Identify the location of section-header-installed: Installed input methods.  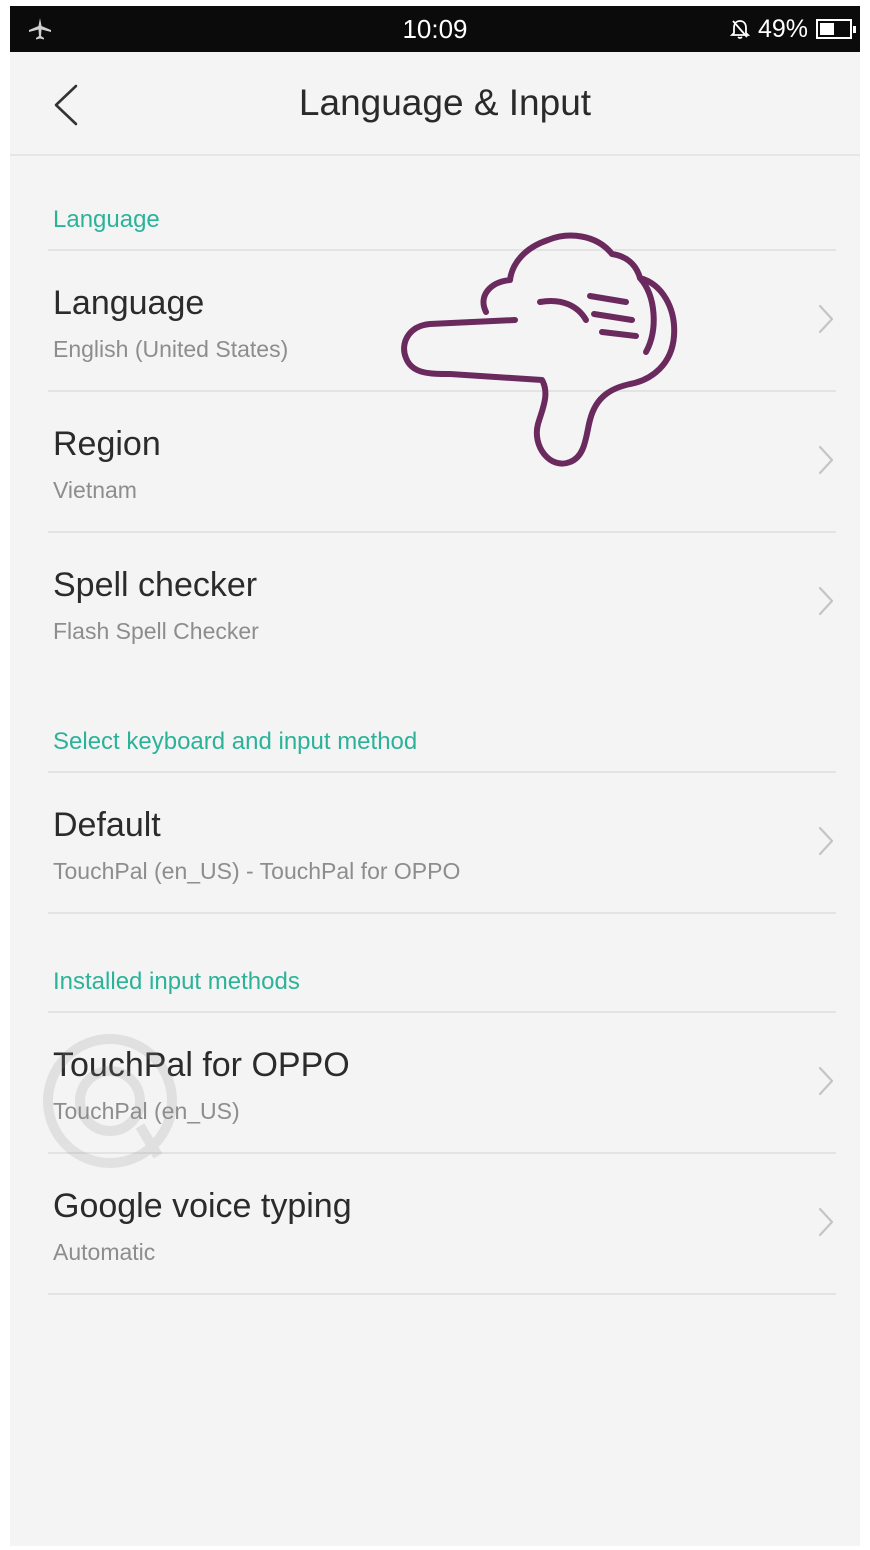
(176, 981).